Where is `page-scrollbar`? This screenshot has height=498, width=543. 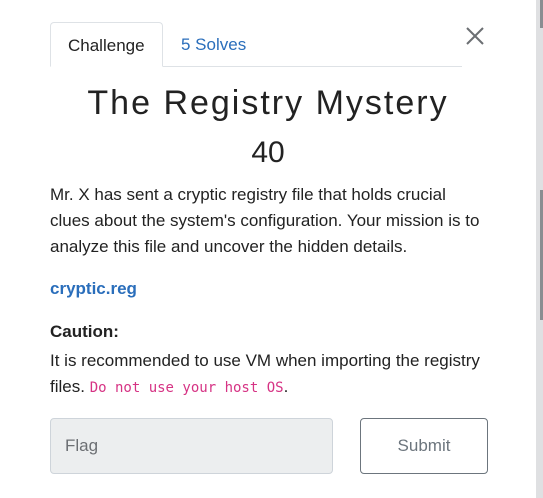
page-scrollbar is located at coordinates (539, 249).